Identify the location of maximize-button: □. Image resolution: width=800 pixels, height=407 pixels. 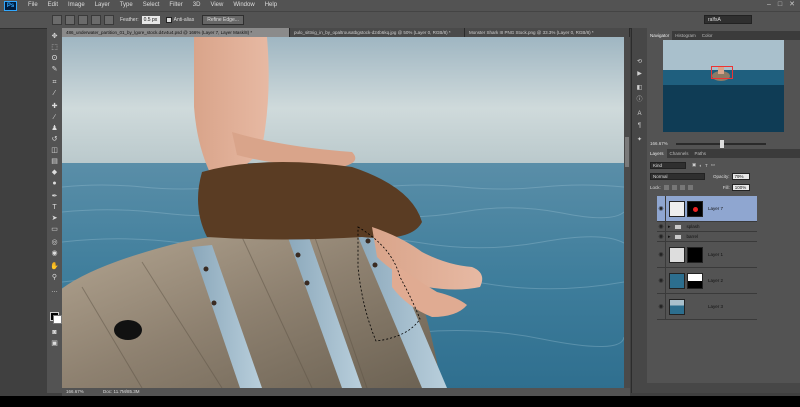
(780, 5).